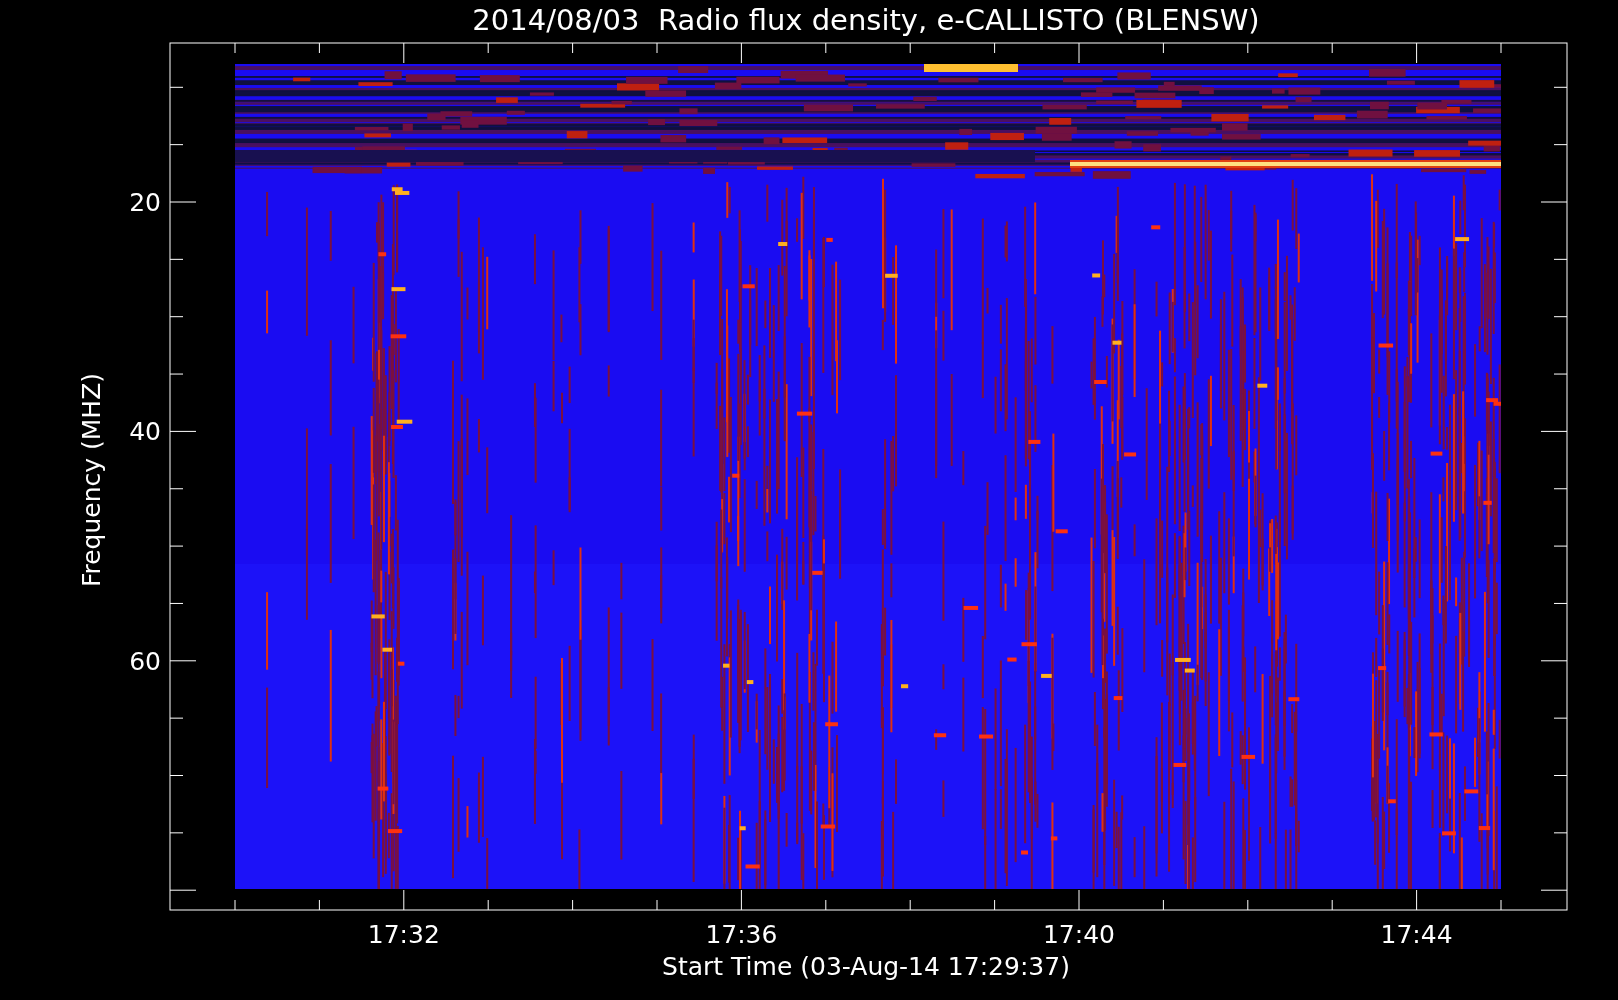  I want to click on tick-label: 60, so click(145, 661).